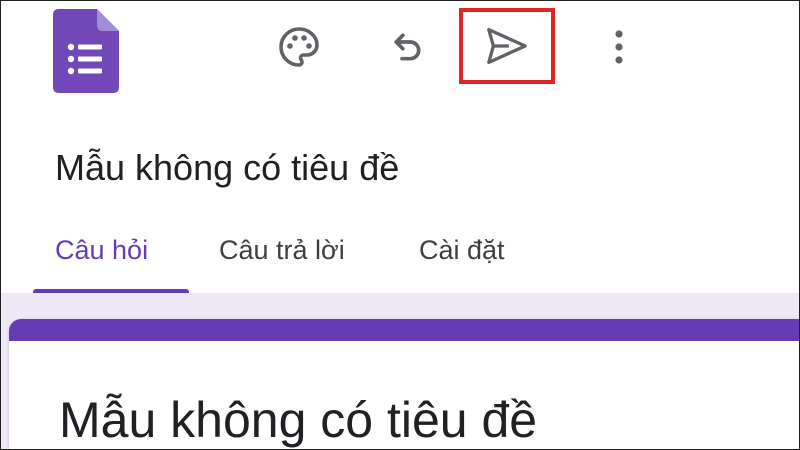  I want to click on customize-theme-button, so click(299, 47).